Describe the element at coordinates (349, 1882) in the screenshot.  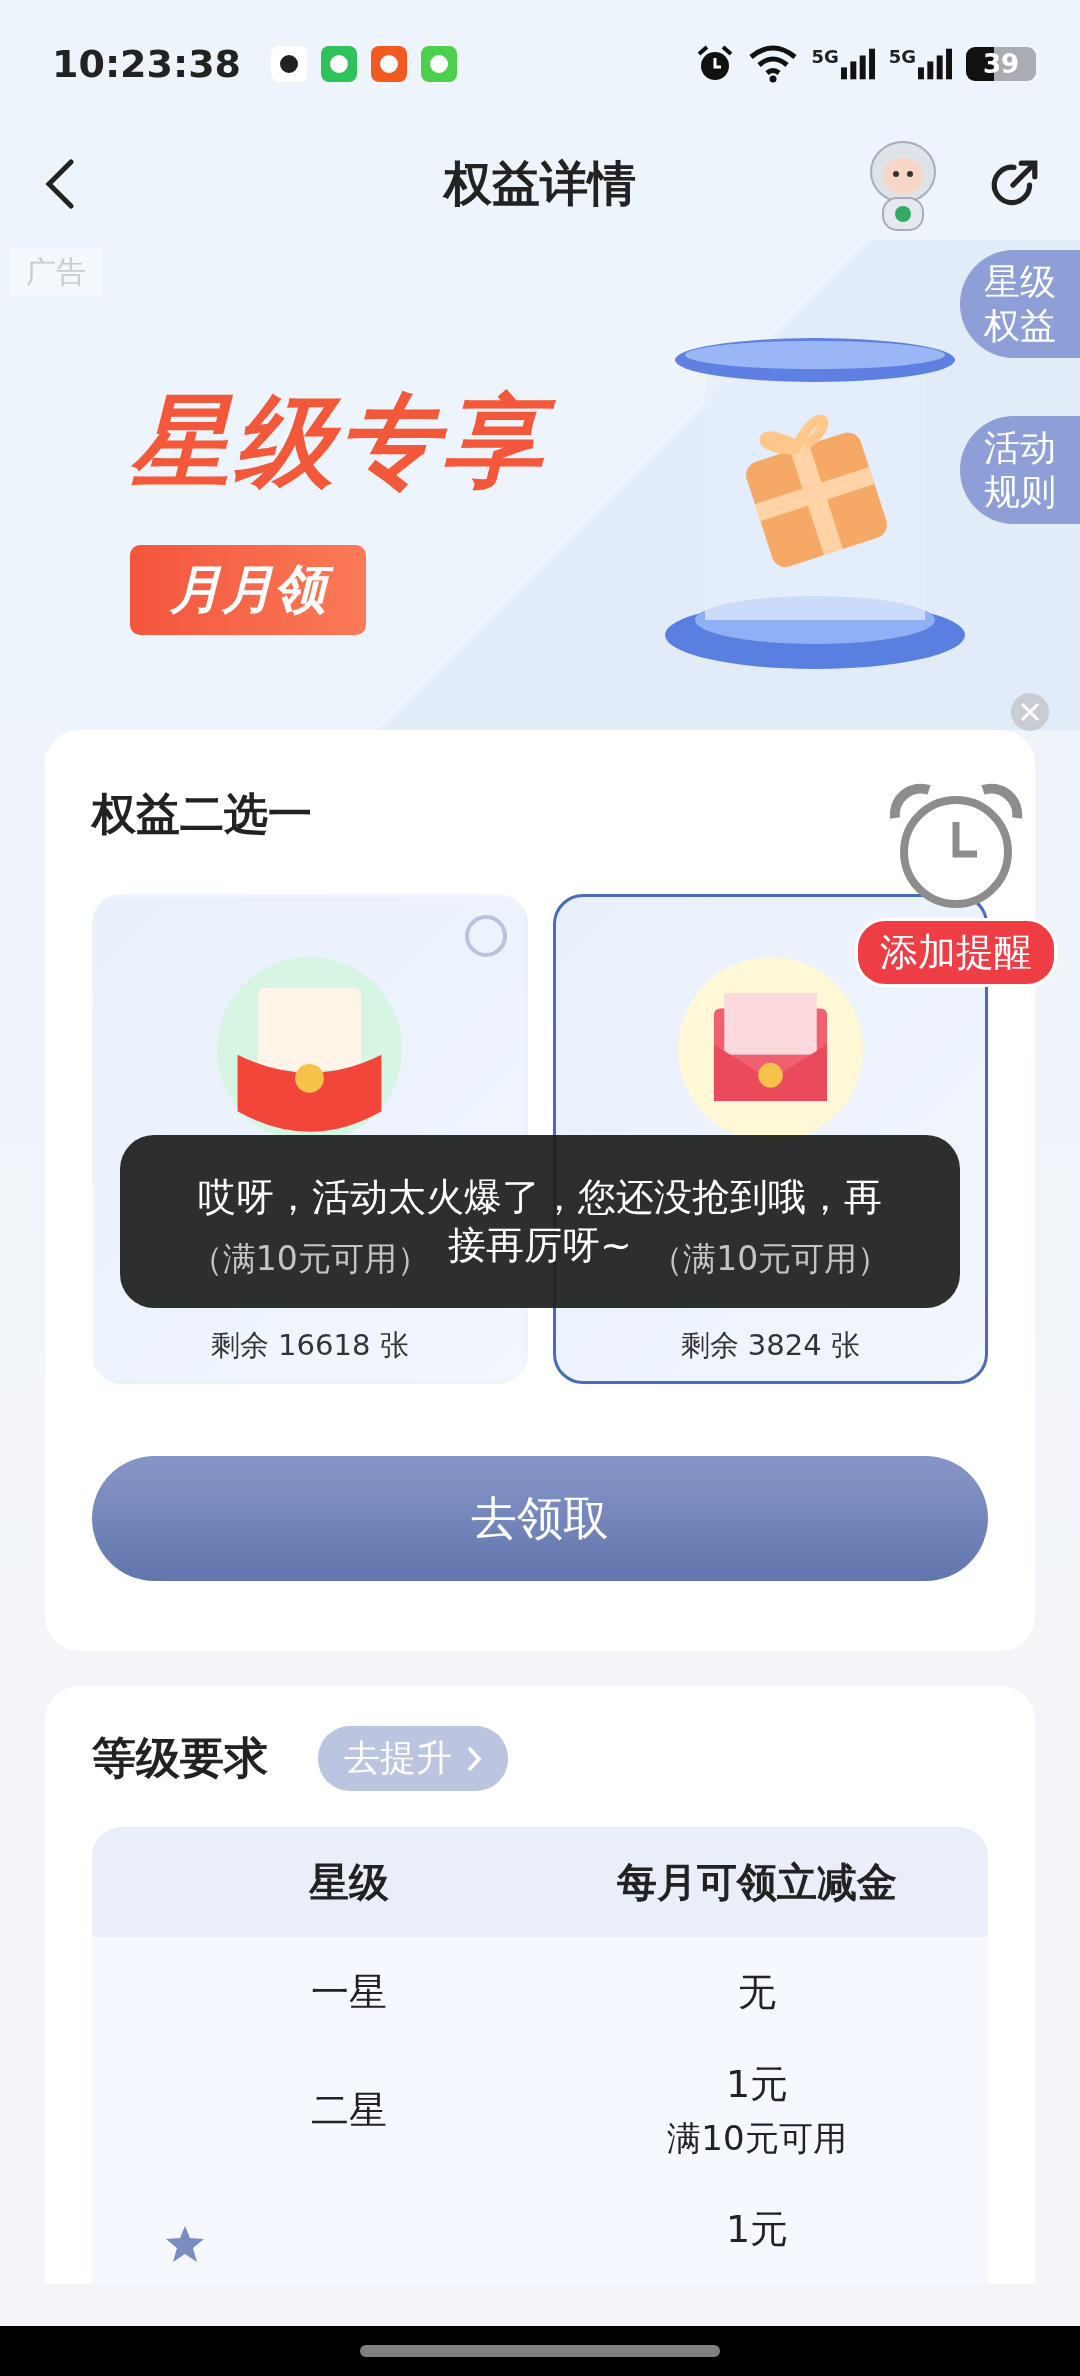
I see `column-header: 星级` at that location.